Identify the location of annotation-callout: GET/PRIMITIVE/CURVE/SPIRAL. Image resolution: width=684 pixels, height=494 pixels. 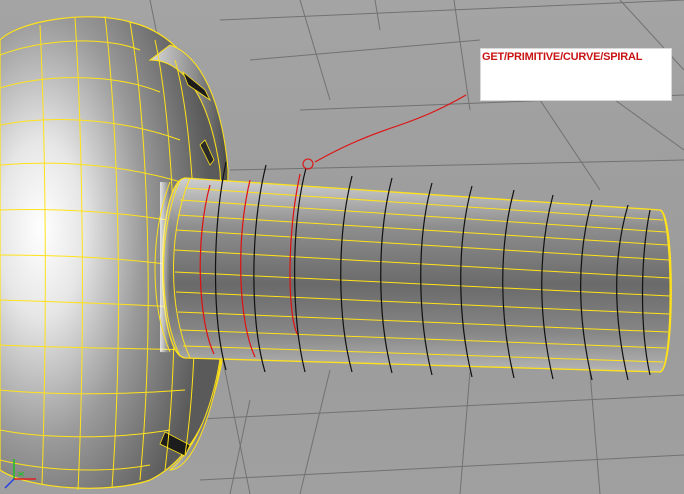
(576, 74).